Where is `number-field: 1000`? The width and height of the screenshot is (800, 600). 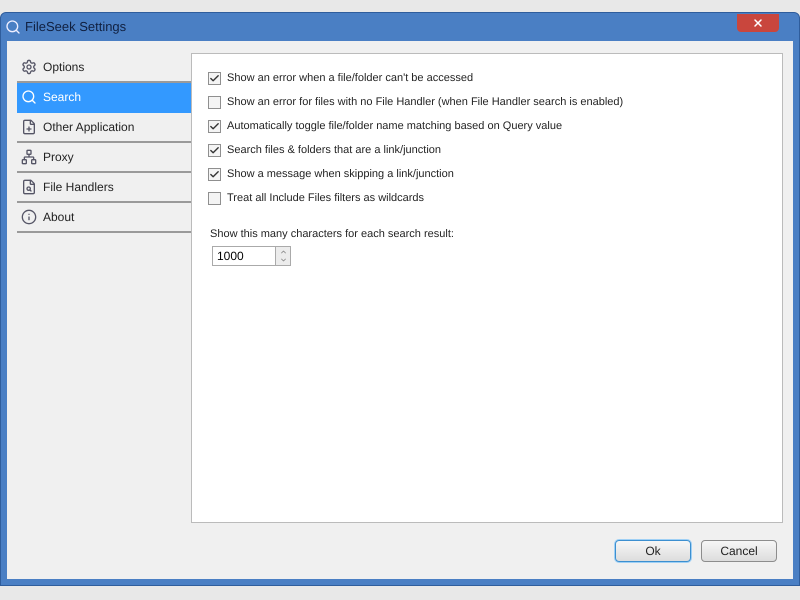 number-field: 1000 is located at coordinates (244, 256).